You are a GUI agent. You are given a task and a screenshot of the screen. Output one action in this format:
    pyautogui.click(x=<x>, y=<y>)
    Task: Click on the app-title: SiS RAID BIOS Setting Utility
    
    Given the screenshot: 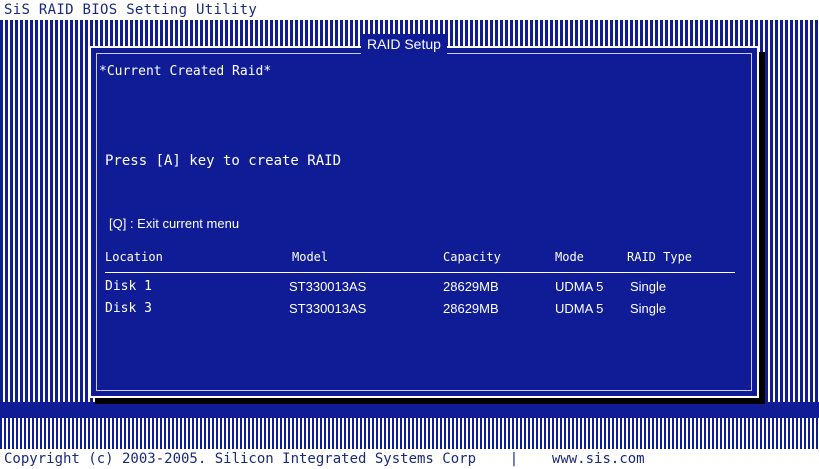 What is the action you would take?
    pyautogui.click(x=131, y=10)
    